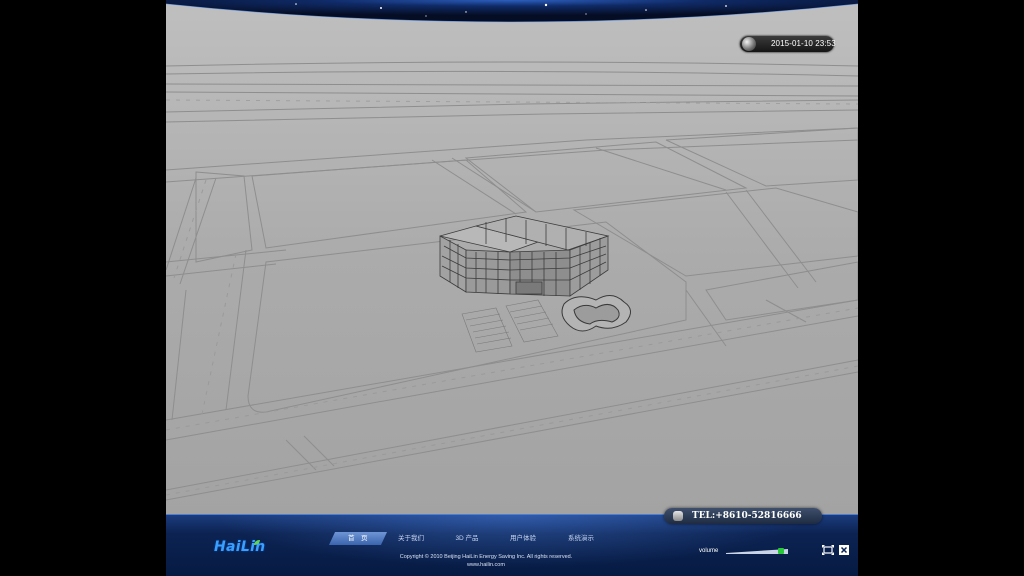 Image resolution: width=1024 pixels, height=576 pixels. I want to click on fullscreen-icon, so click(828, 550).